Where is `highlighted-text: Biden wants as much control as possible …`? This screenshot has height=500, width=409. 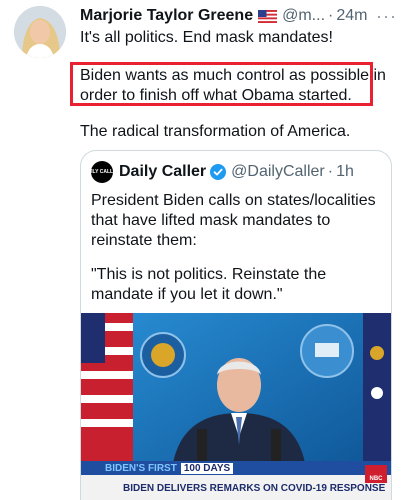 highlighted-text: Biden wants as much control as possible … is located at coordinates (233, 86).